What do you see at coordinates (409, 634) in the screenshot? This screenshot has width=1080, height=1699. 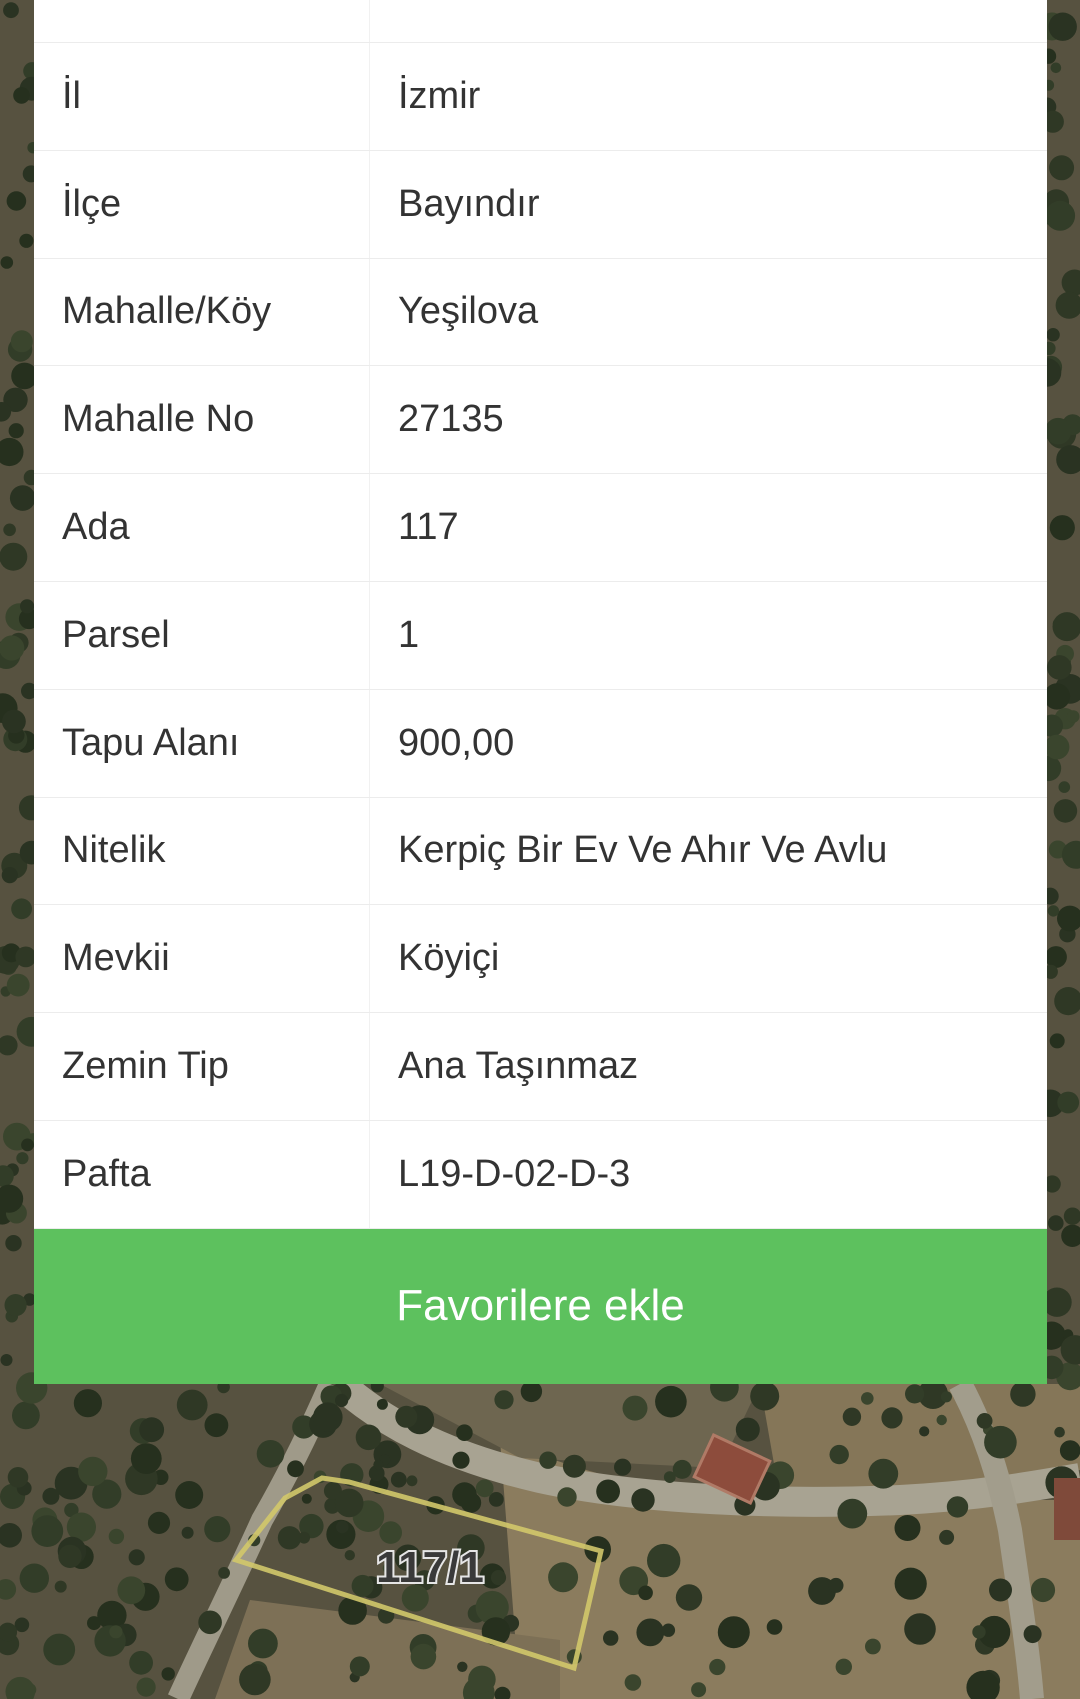 I see `parsel-value: 1` at bounding box center [409, 634].